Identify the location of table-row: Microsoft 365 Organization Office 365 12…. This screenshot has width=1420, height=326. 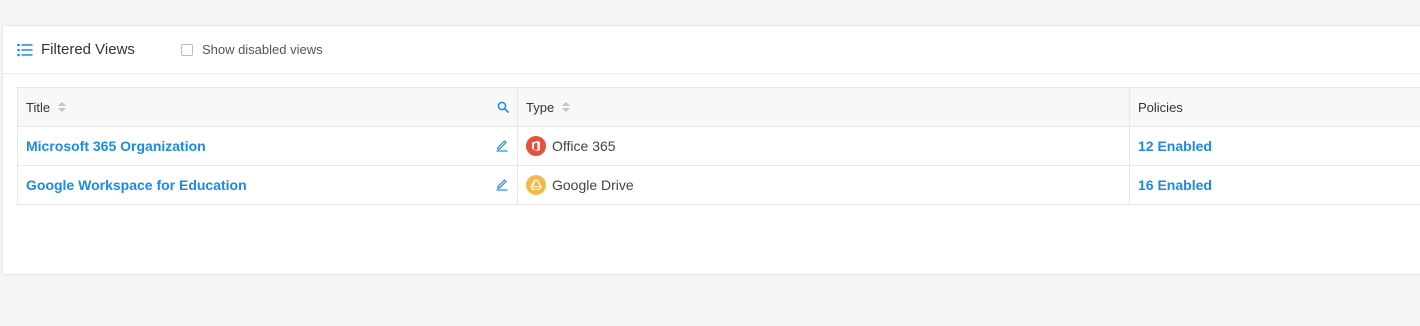
(719, 146).